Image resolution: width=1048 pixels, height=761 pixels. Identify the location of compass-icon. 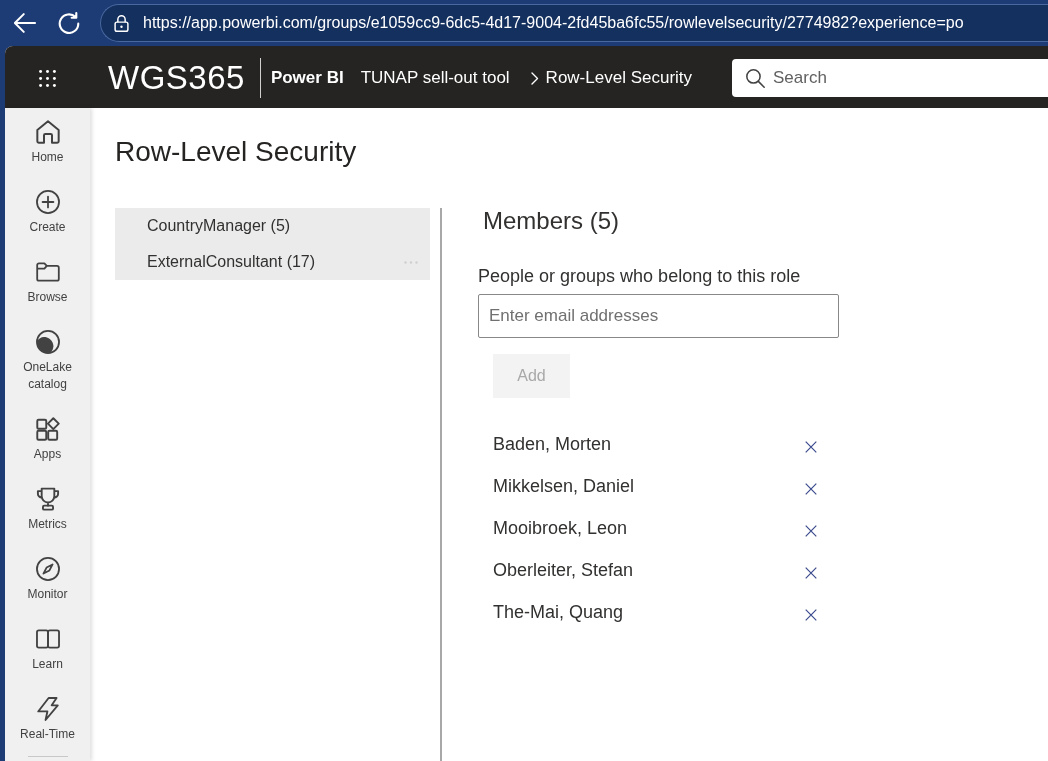
(47, 569).